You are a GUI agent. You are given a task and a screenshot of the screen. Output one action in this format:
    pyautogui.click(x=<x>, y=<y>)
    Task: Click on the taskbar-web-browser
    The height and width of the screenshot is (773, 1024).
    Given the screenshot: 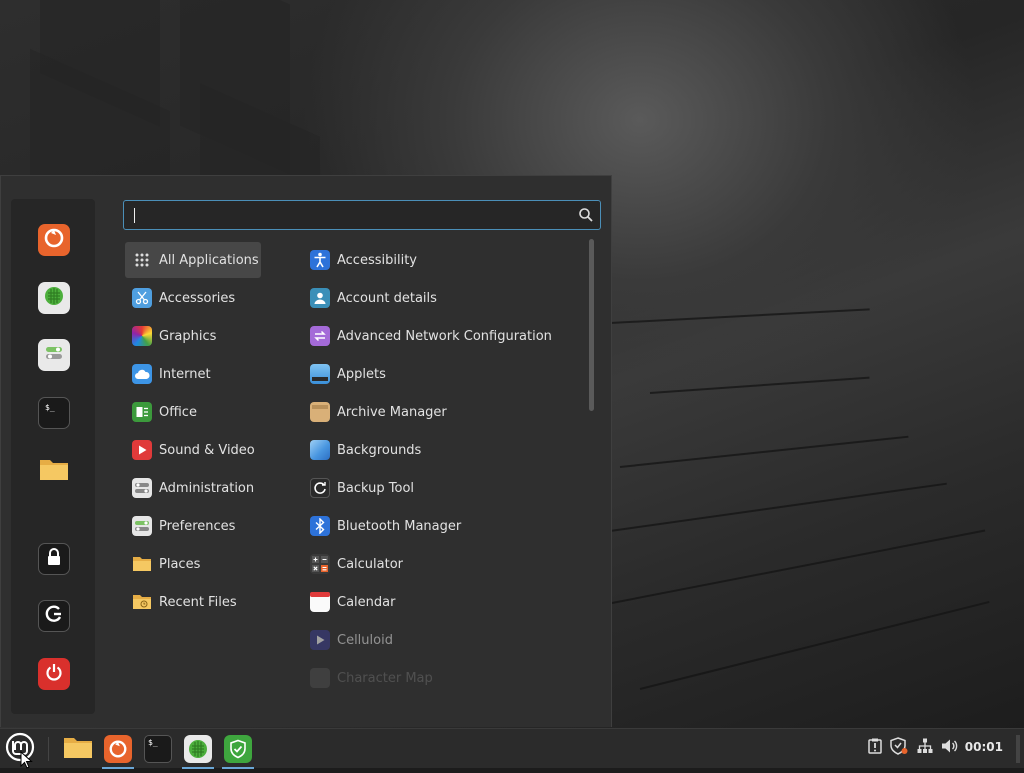 What is the action you would take?
    pyautogui.click(x=198, y=750)
    